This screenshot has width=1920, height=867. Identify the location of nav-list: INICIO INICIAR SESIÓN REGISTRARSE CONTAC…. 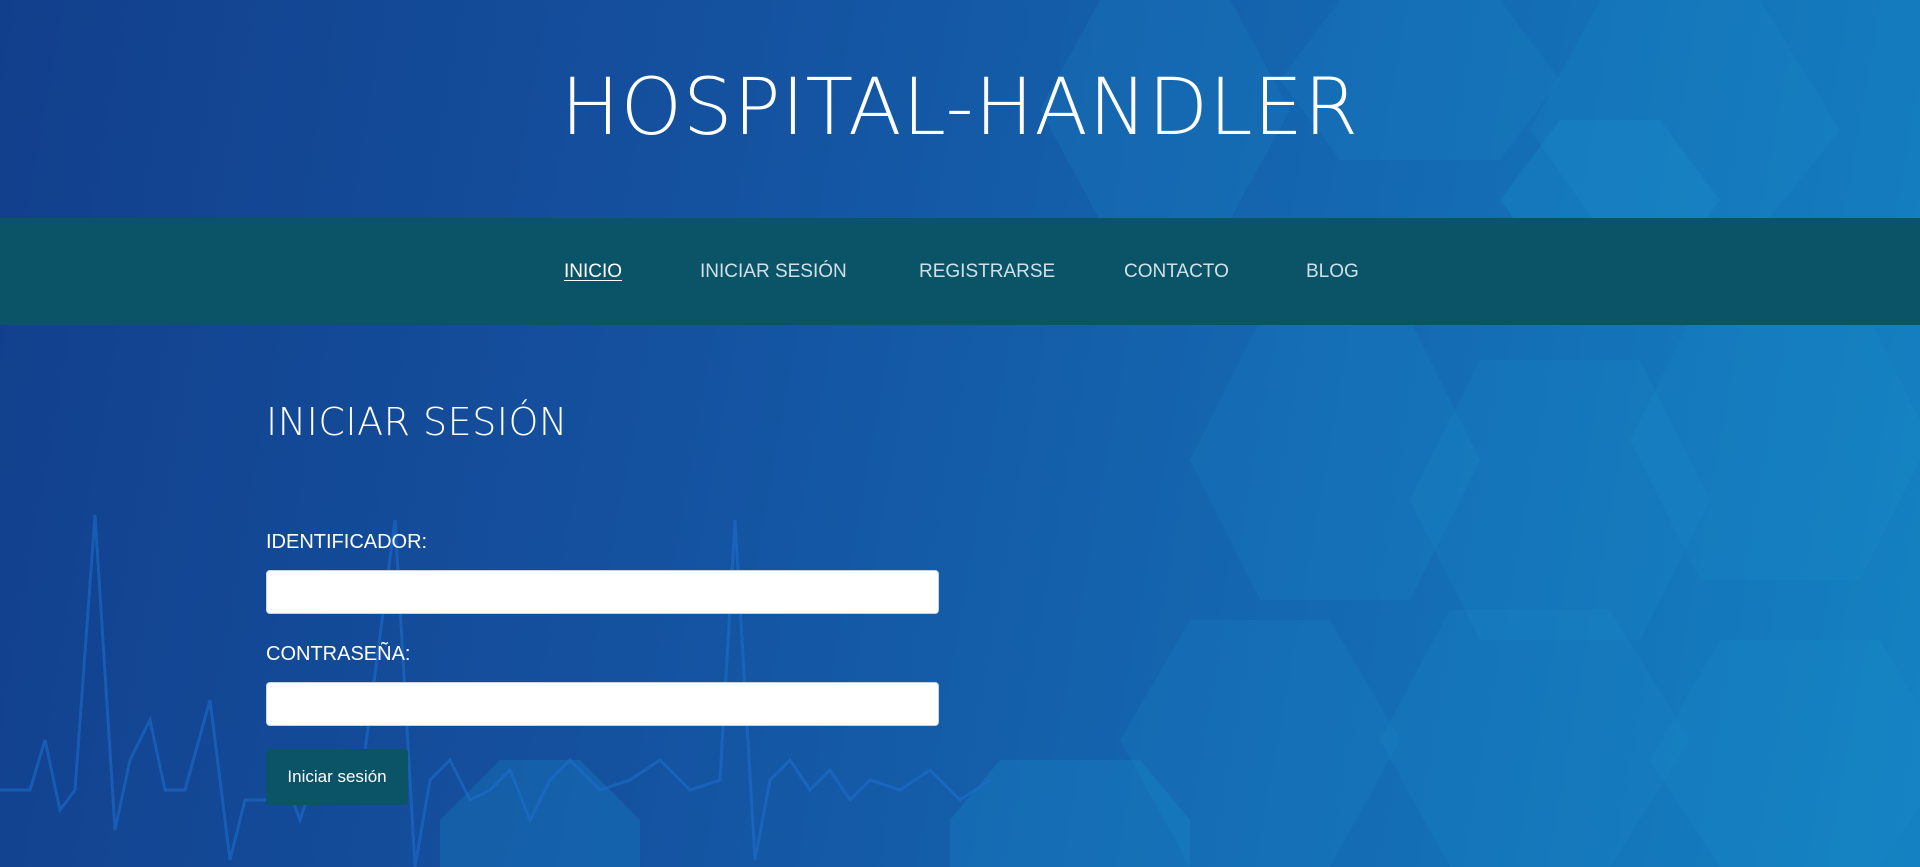
(960, 271).